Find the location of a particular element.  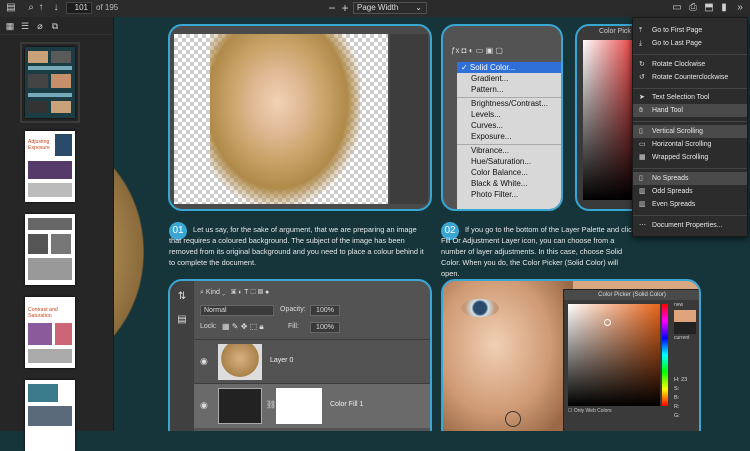

menu-item-text-selection: ➤ Text Selection Tool is located at coordinates (690, 97).